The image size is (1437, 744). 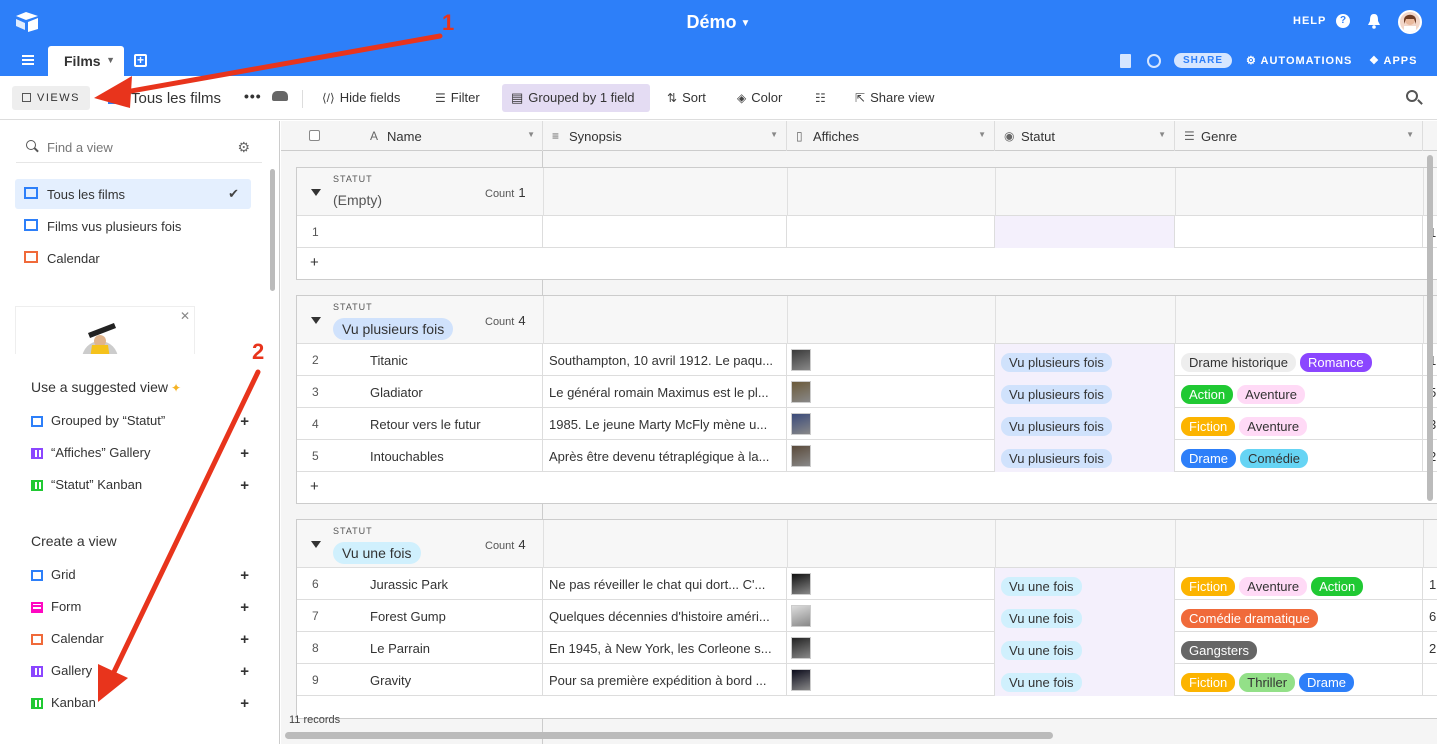 I want to click on name-cell: Forest Gump, so click(x=420, y=616).